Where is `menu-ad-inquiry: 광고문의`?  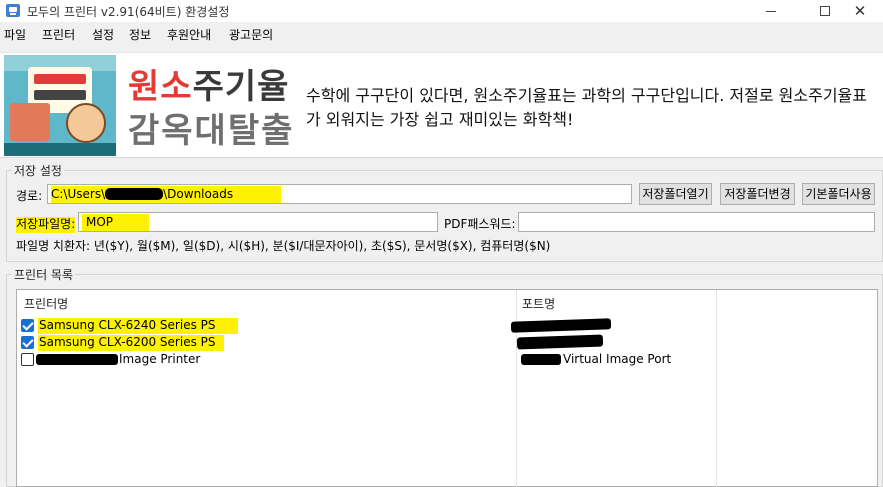 menu-ad-inquiry: 광고문의 is located at coordinates (251, 34).